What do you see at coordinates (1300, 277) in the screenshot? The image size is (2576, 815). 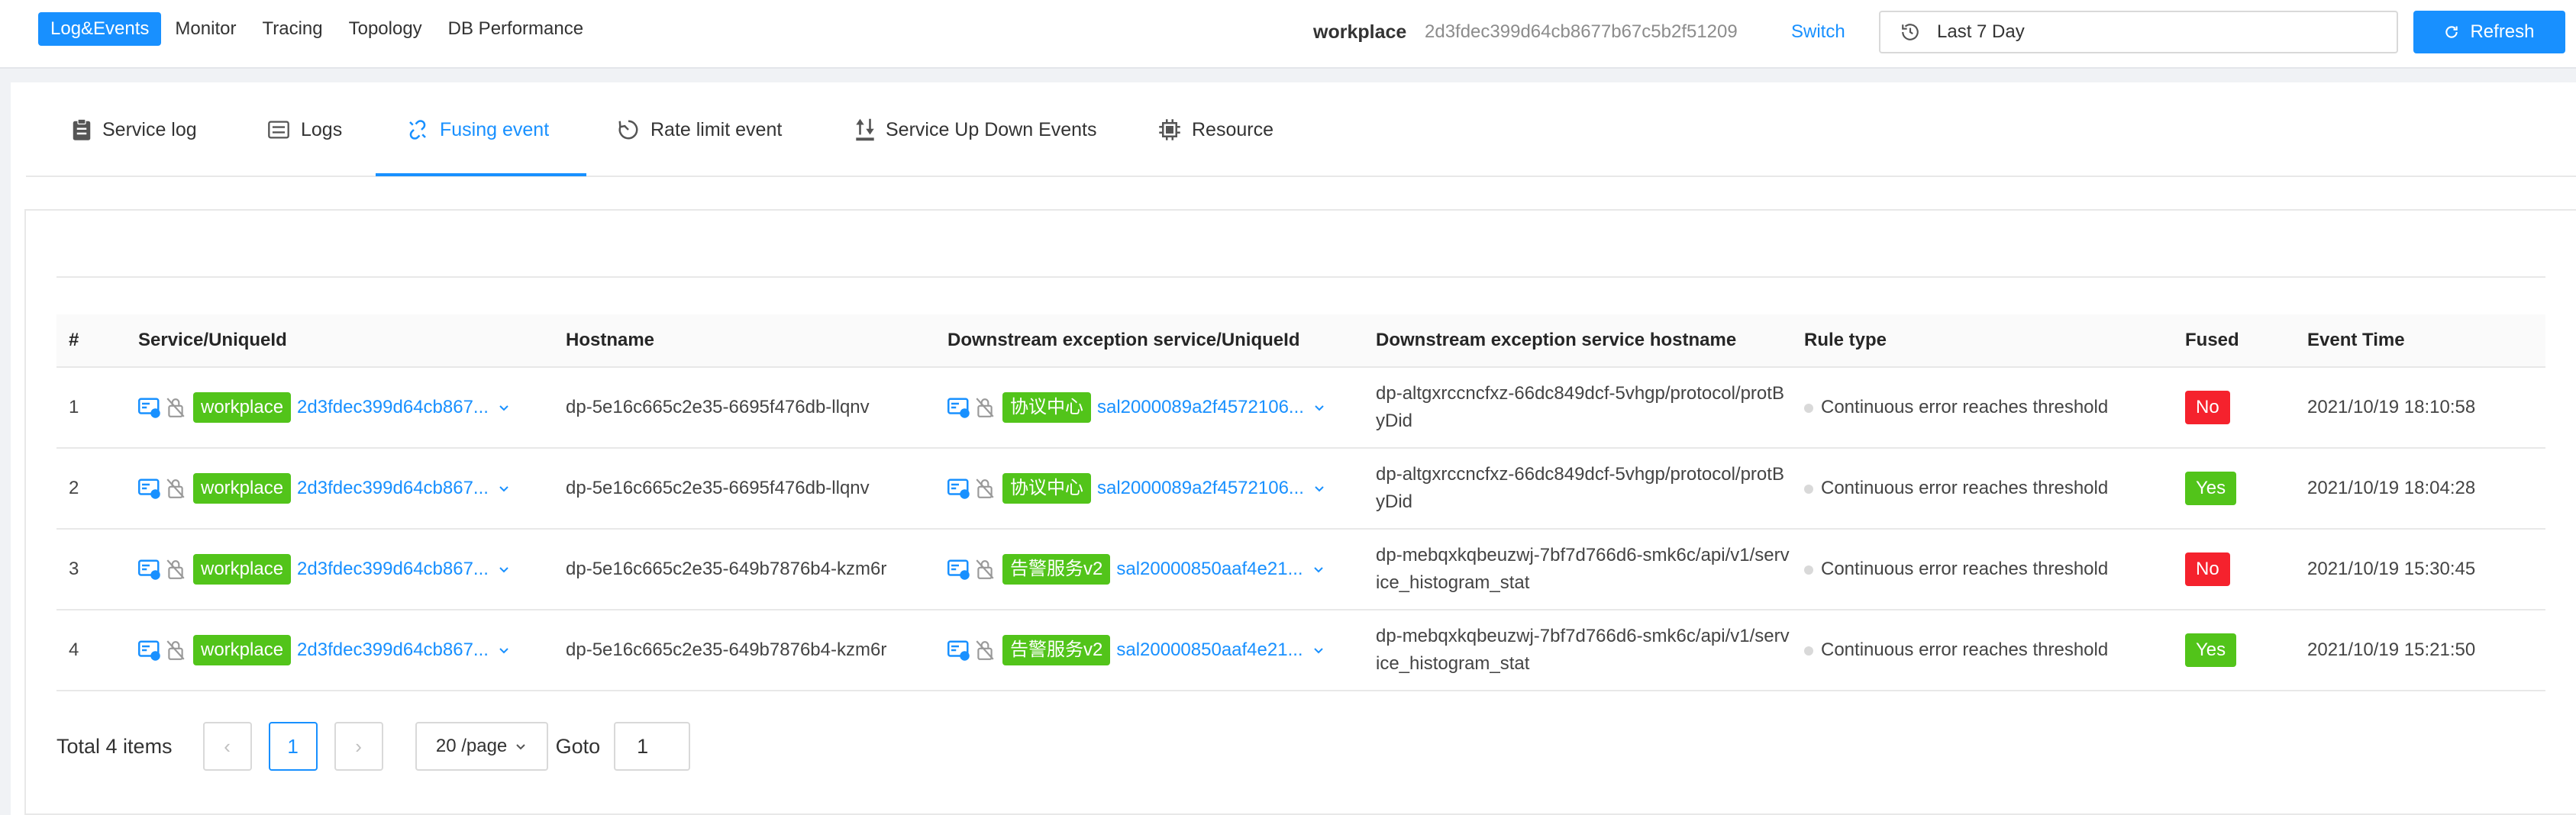 I see `filter-divider` at bounding box center [1300, 277].